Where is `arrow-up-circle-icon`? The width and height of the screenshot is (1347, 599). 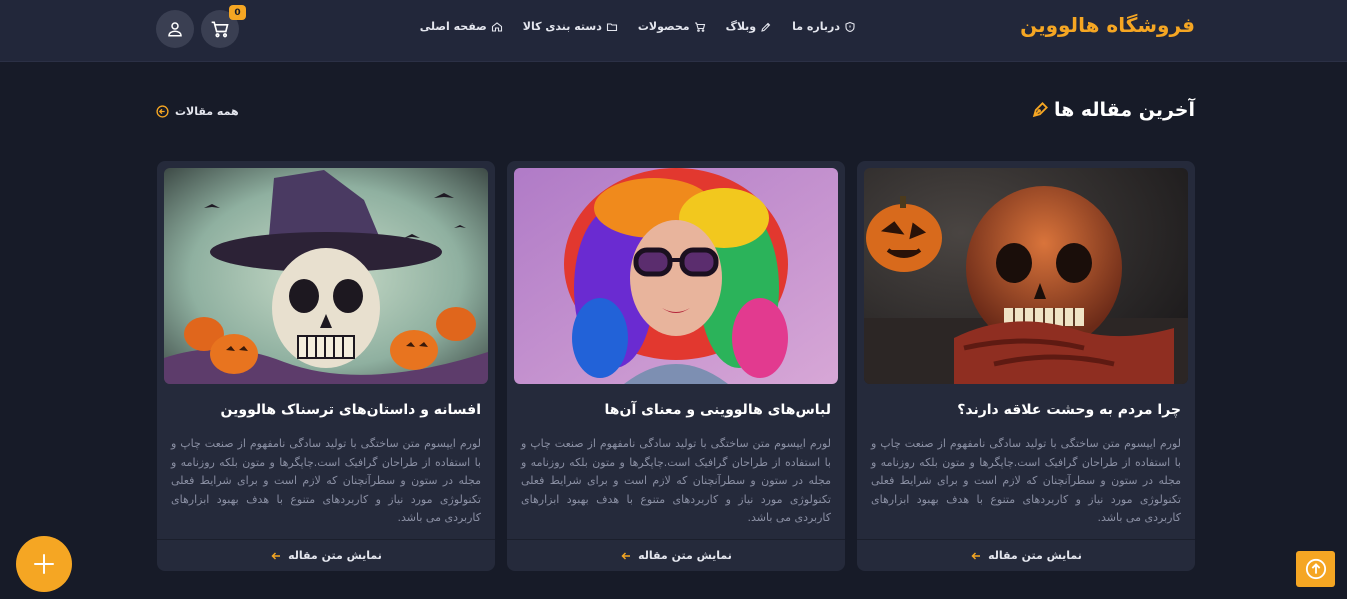 arrow-up-circle-icon is located at coordinates (1315, 569).